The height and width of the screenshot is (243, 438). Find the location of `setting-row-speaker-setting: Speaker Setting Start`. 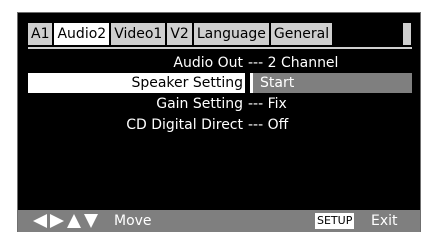

setting-row-speaker-setting: Speaker Setting Start is located at coordinates (220, 83).